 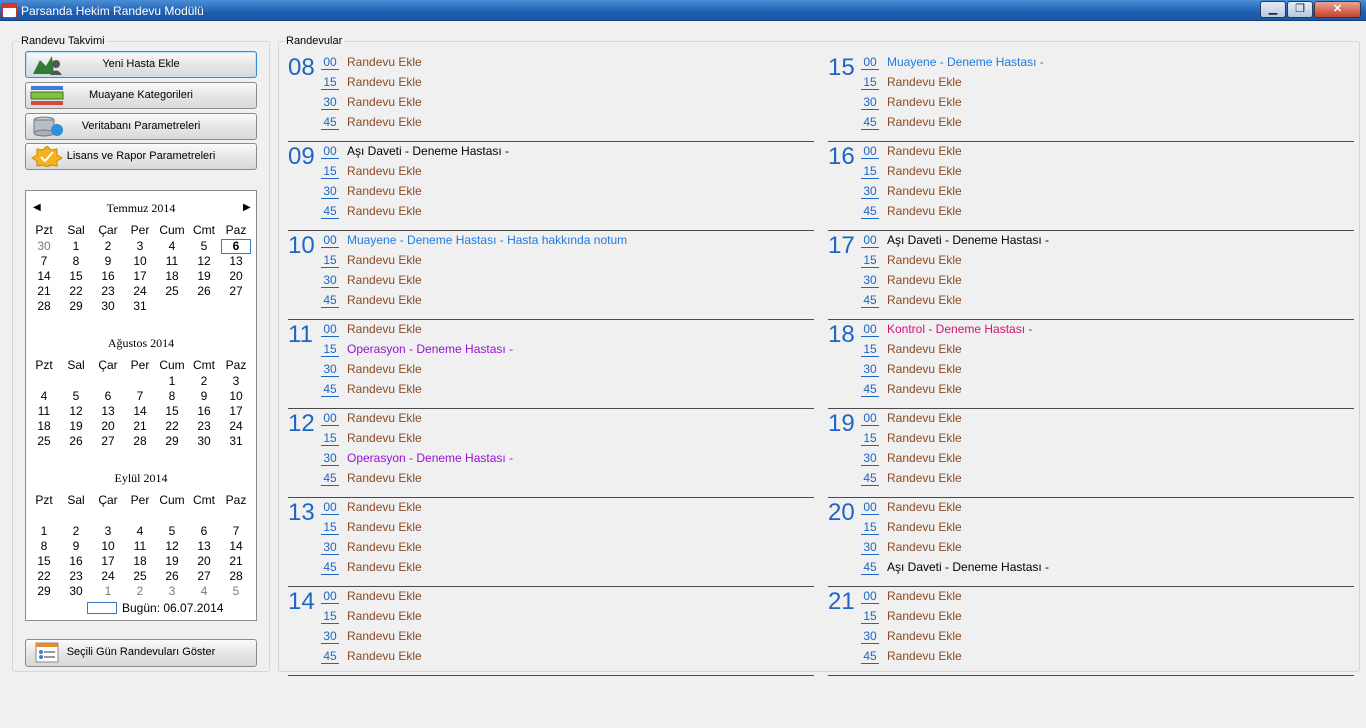 I want to click on exam-categories-button: Muayane Kategorileri, so click(x=141, y=95).